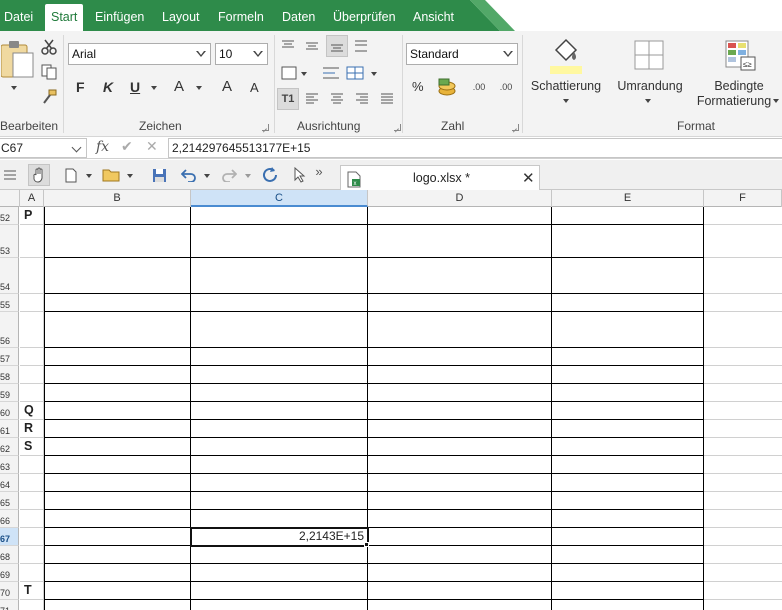 The width and height of the screenshot is (782, 610). I want to click on number-format-select: Standard, so click(462, 54).